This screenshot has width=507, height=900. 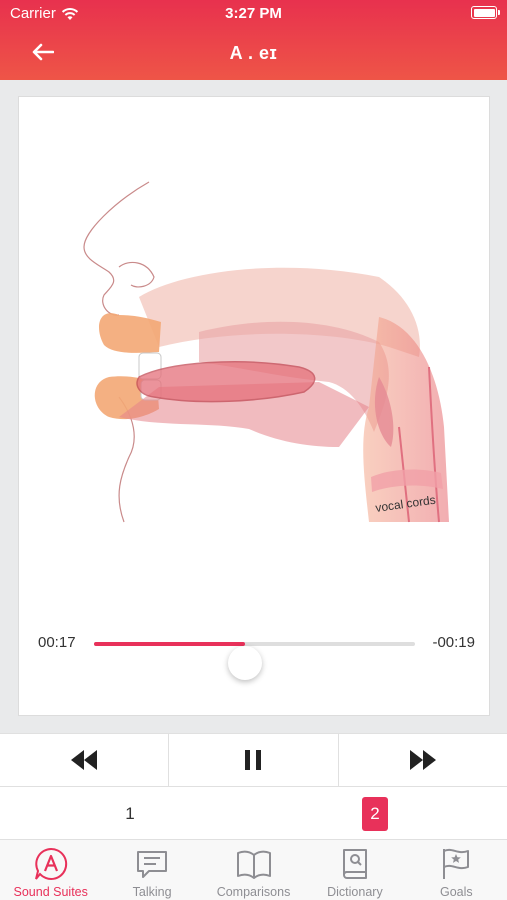 What do you see at coordinates (253, 40) in the screenshot?
I see `header: Carrier 3:27 PM A . eɪ` at bounding box center [253, 40].